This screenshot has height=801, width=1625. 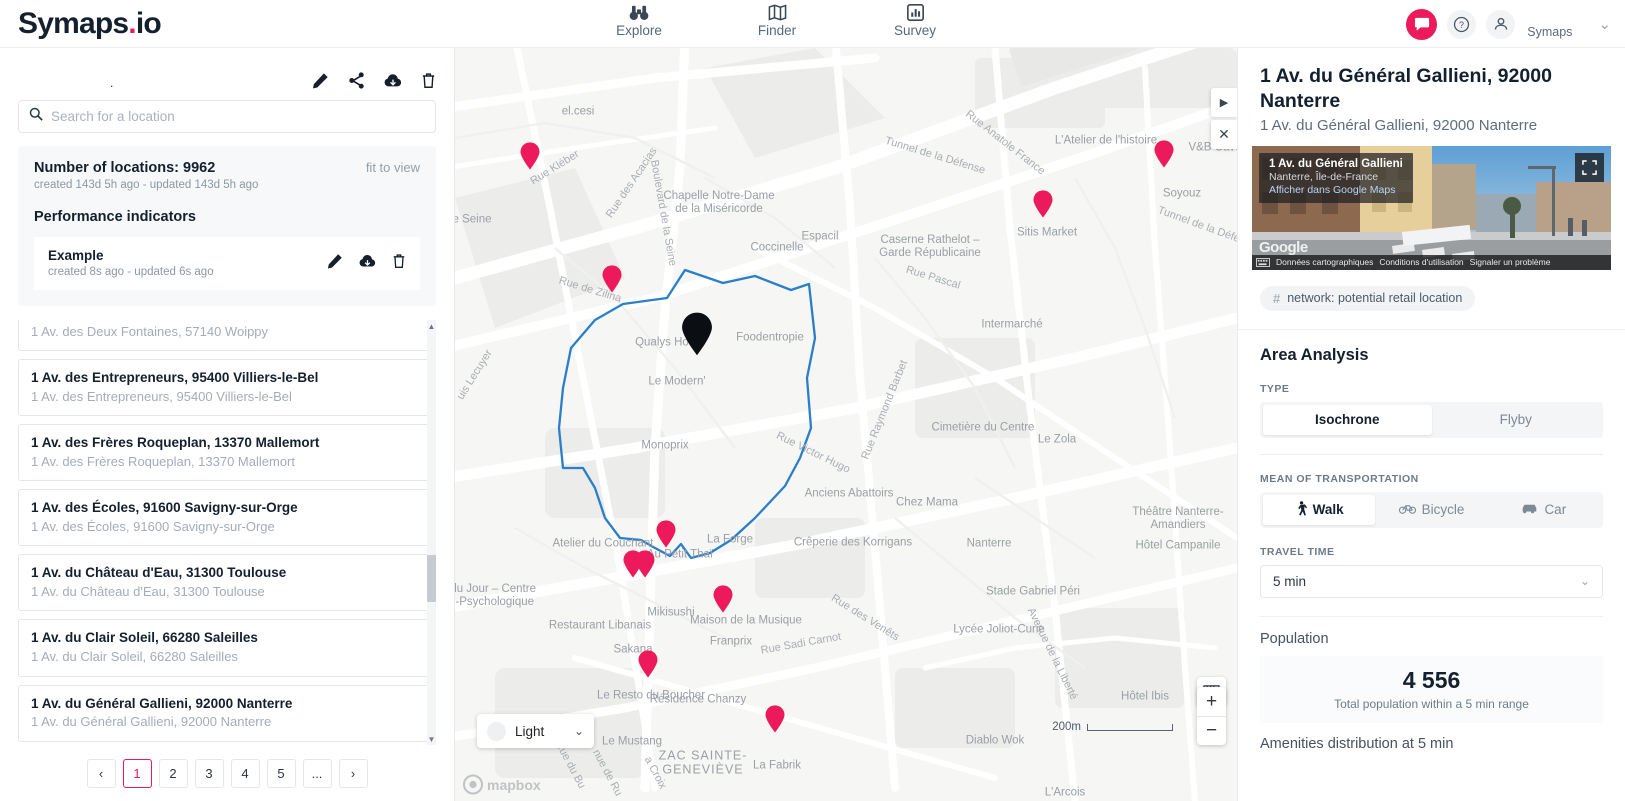 I want to click on zoom-out-button: −, so click(x=1211, y=730).